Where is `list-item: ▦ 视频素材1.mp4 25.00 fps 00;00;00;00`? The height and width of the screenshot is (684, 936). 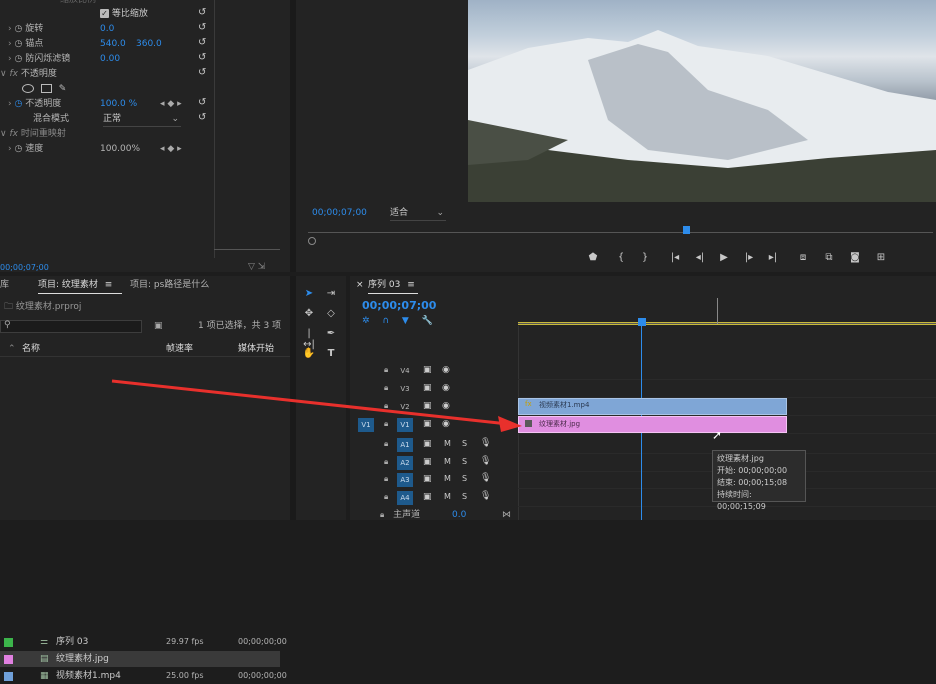 list-item: ▦ 视频素材1.mp4 25.00 fps 00;00;00;00 is located at coordinates (143, 676).